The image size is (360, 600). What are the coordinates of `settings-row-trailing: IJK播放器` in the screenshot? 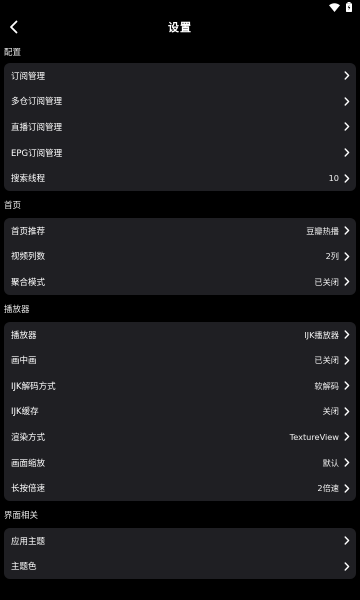 It's located at (327, 335).